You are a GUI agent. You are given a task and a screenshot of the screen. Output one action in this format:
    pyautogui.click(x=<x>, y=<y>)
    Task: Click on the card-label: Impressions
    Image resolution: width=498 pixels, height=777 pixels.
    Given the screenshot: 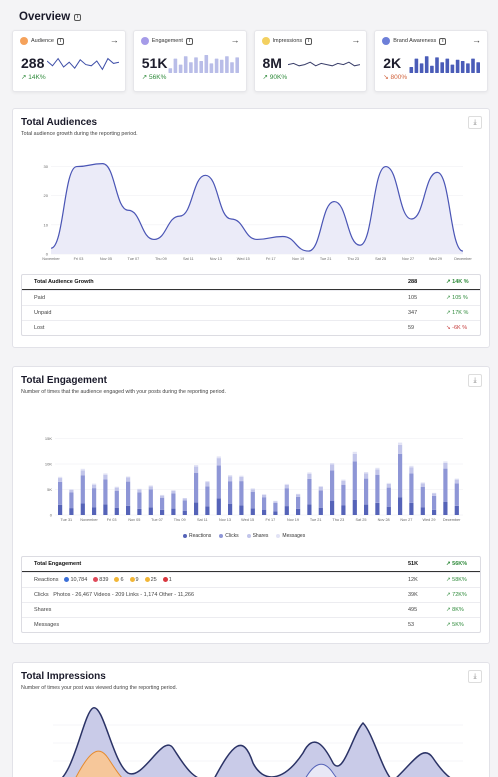 What is the action you would take?
    pyautogui.click(x=287, y=41)
    